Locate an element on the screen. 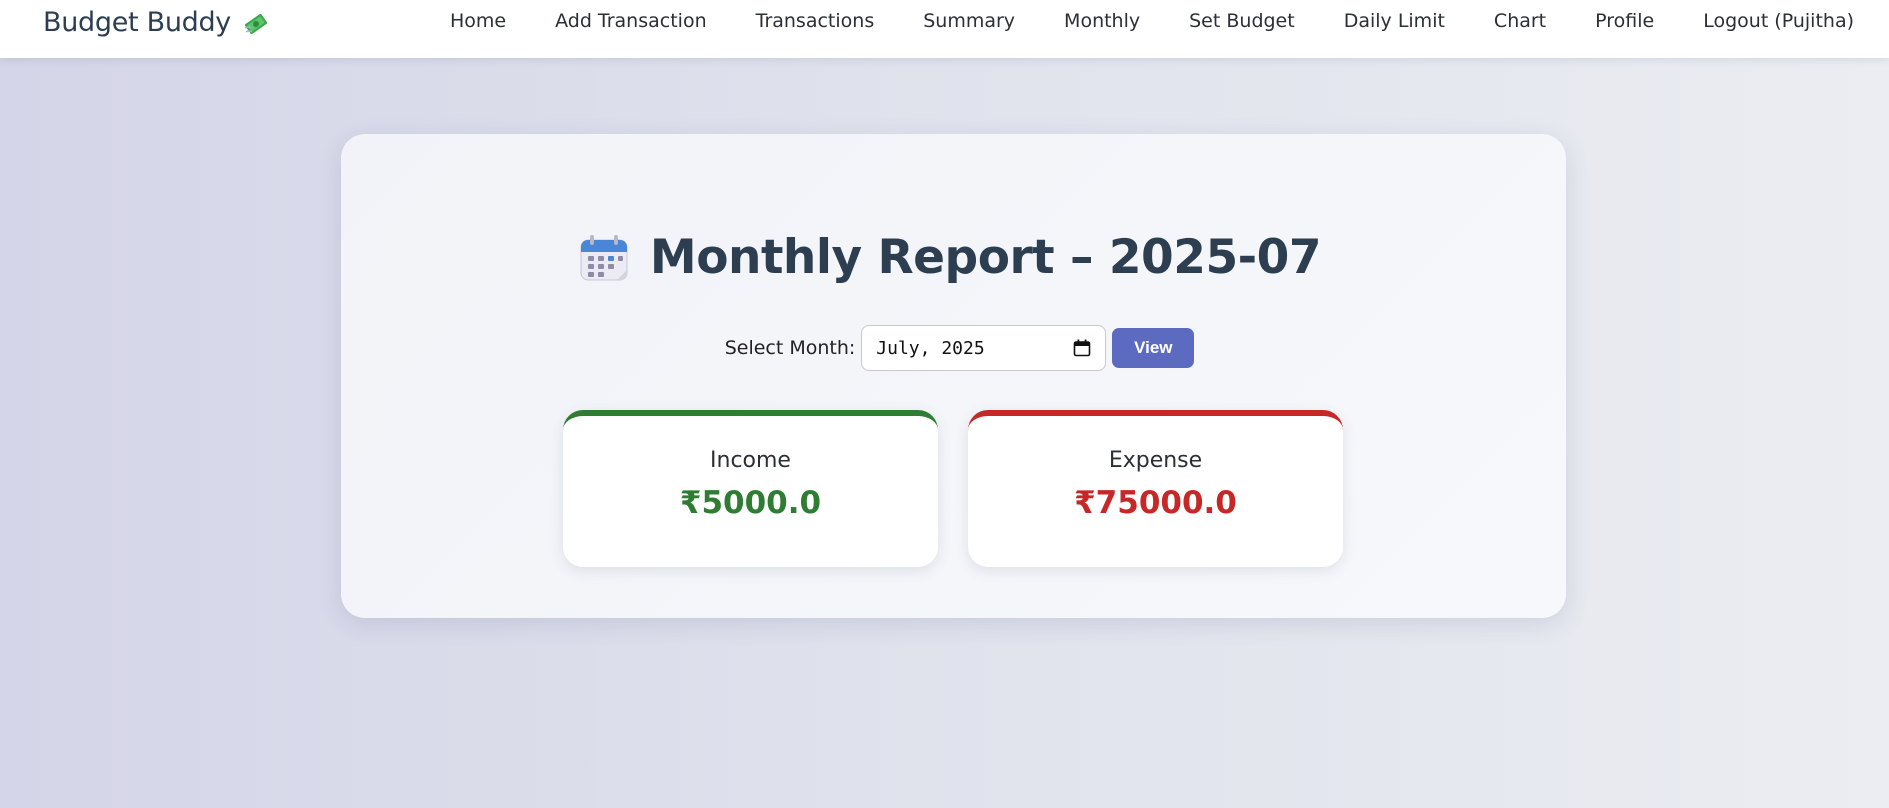 The width and height of the screenshot is (1889, 808). calendar-picker-icon is located at coordinates (1082, 348).